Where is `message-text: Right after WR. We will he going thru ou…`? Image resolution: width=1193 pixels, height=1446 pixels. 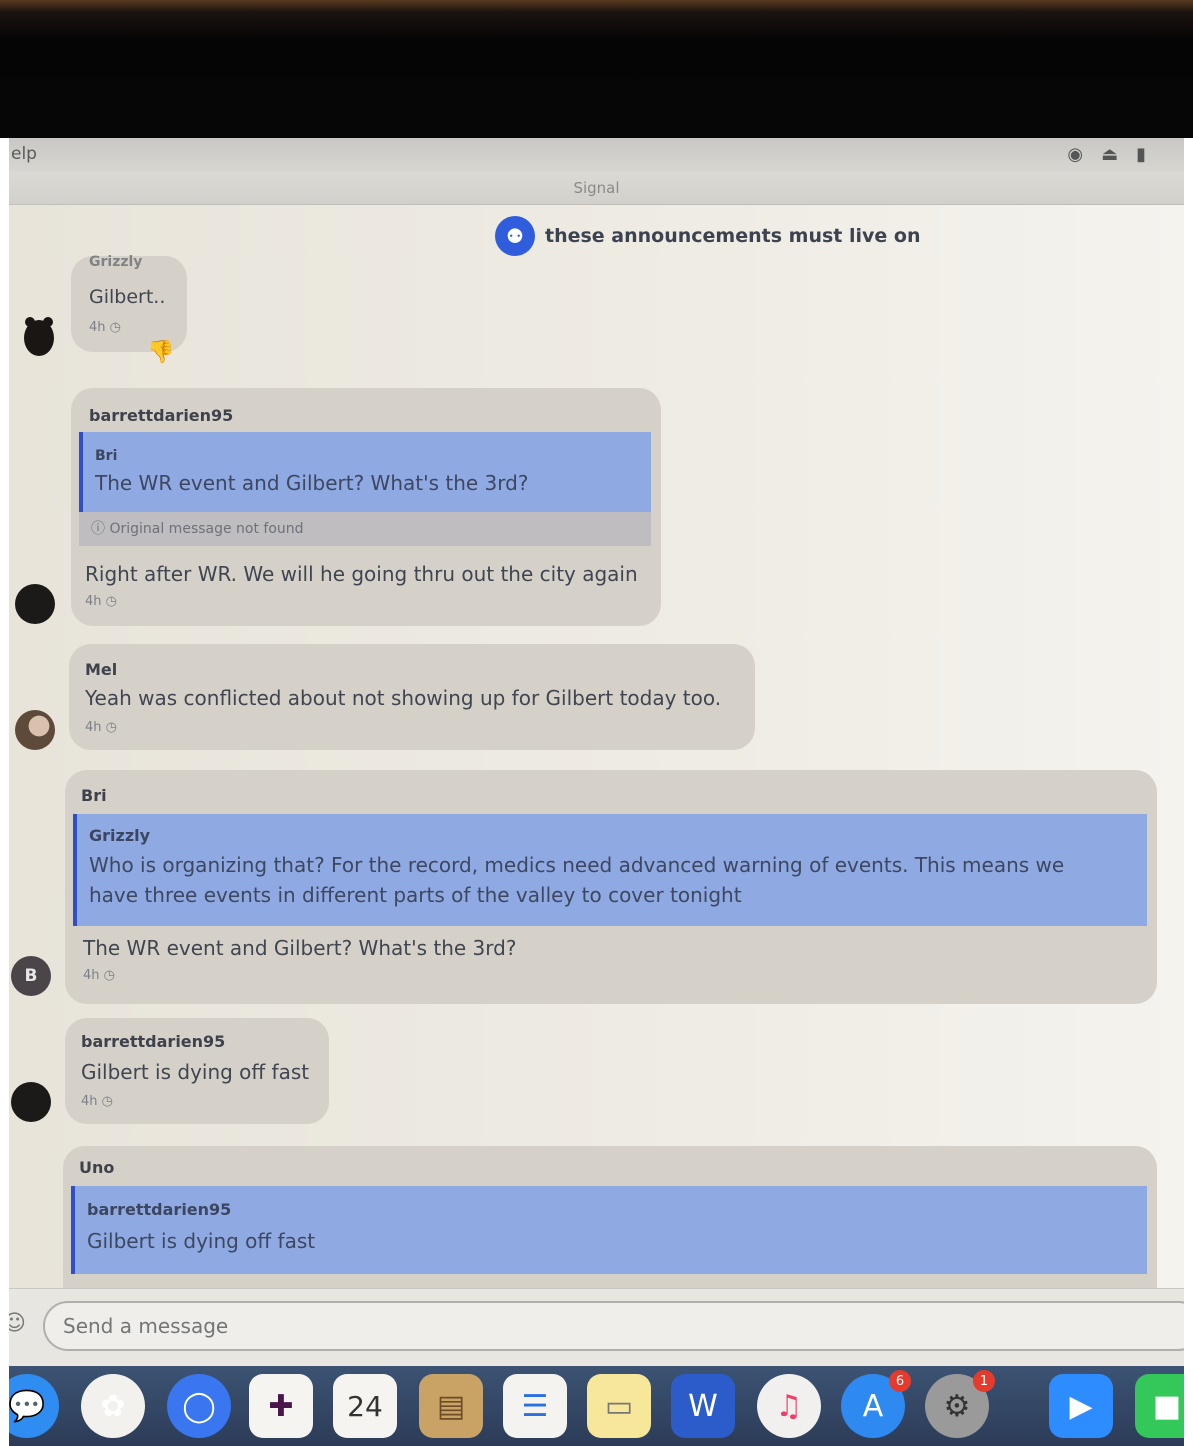 message-text: Right after WR. We will he going thru ou… is located at coordinates (361, 574).